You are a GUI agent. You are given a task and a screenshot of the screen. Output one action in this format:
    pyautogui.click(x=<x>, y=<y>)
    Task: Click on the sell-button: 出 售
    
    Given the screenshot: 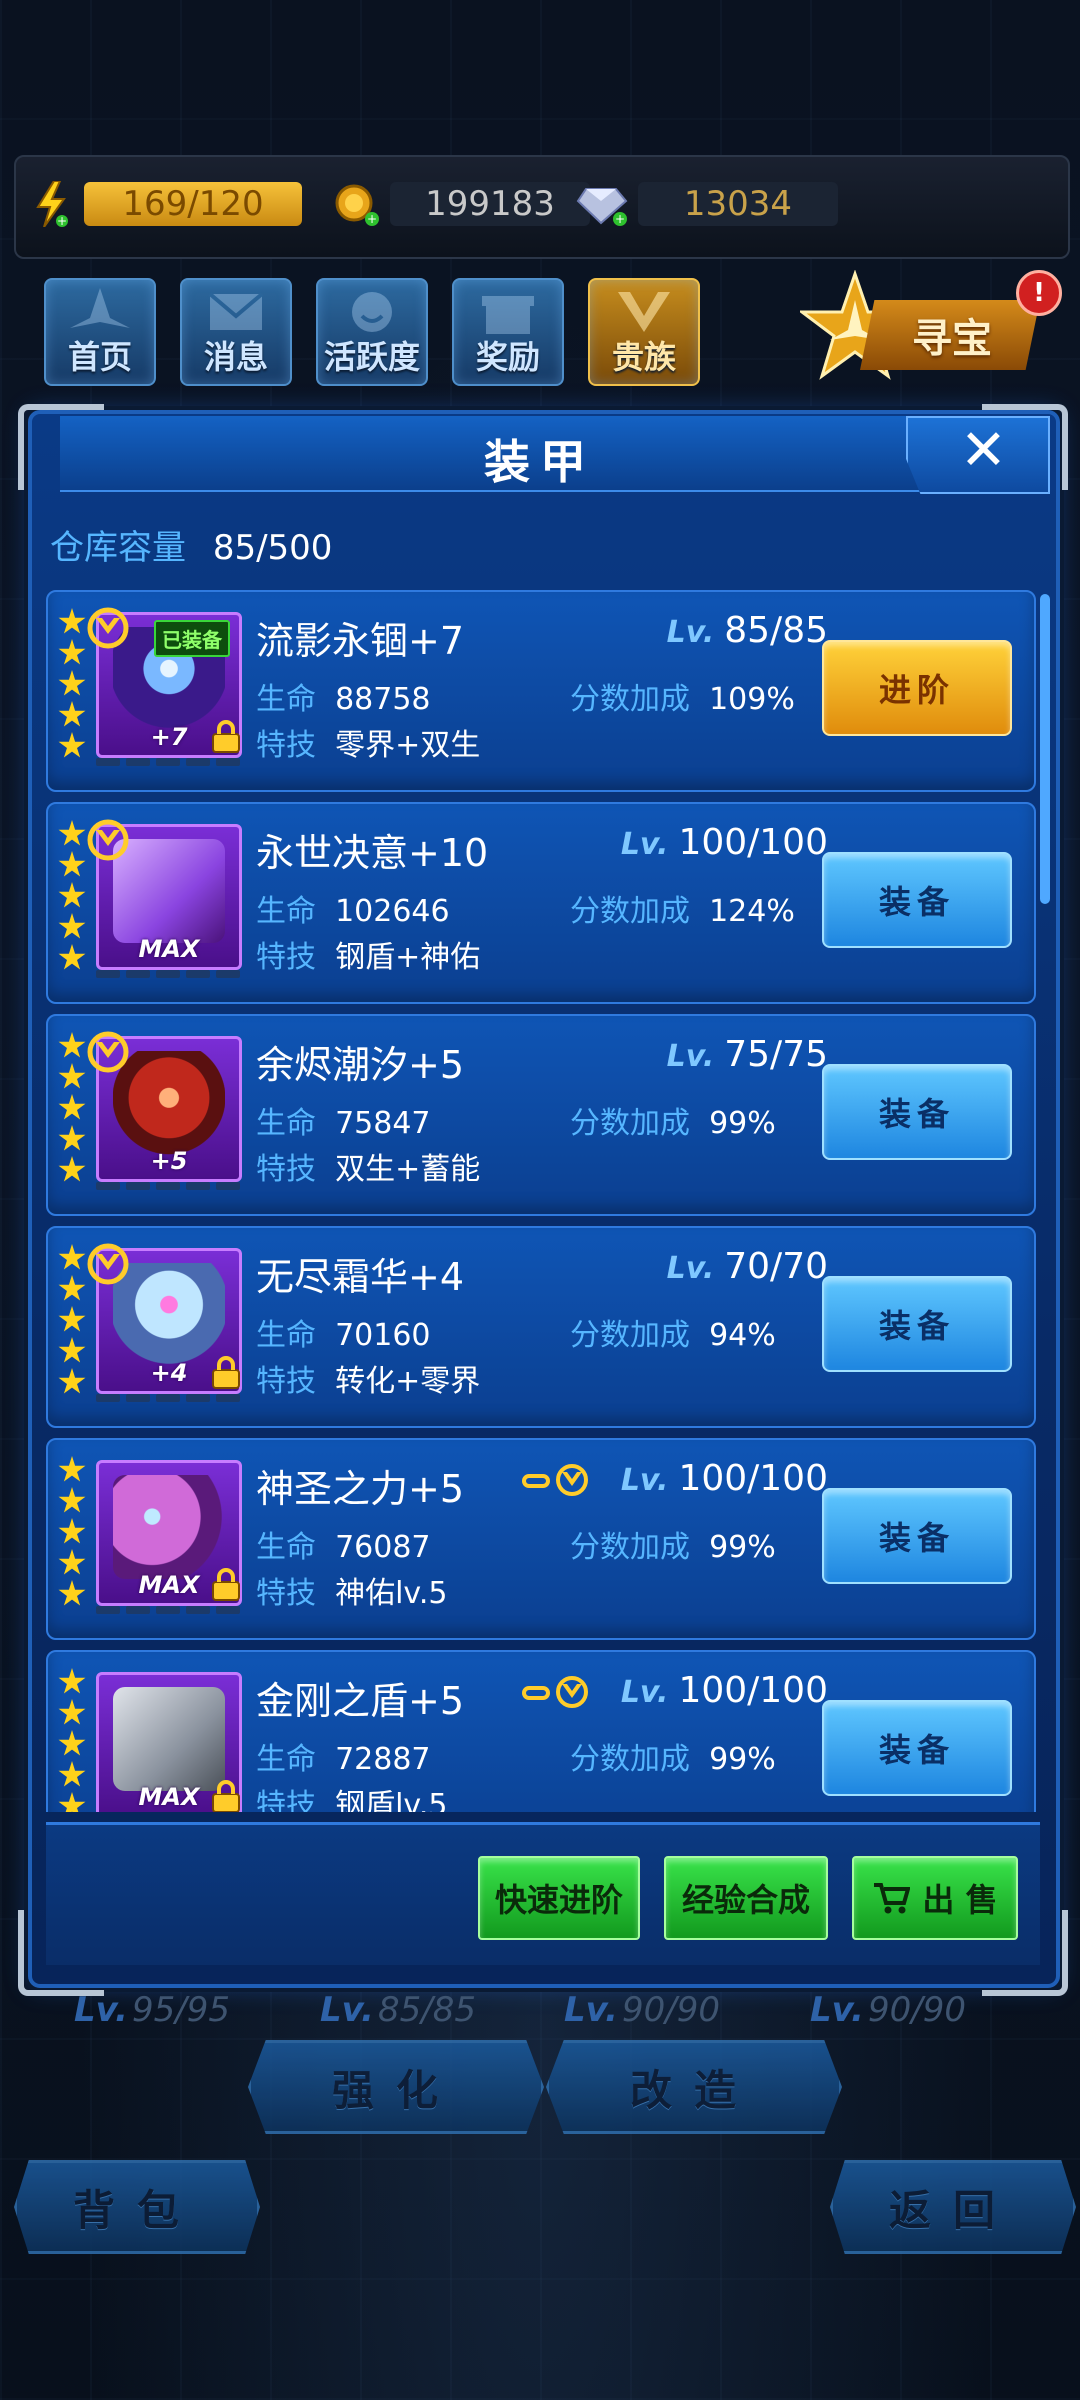 What is the action you would take?
    pyautogui.click(x=935, y=1898)
    